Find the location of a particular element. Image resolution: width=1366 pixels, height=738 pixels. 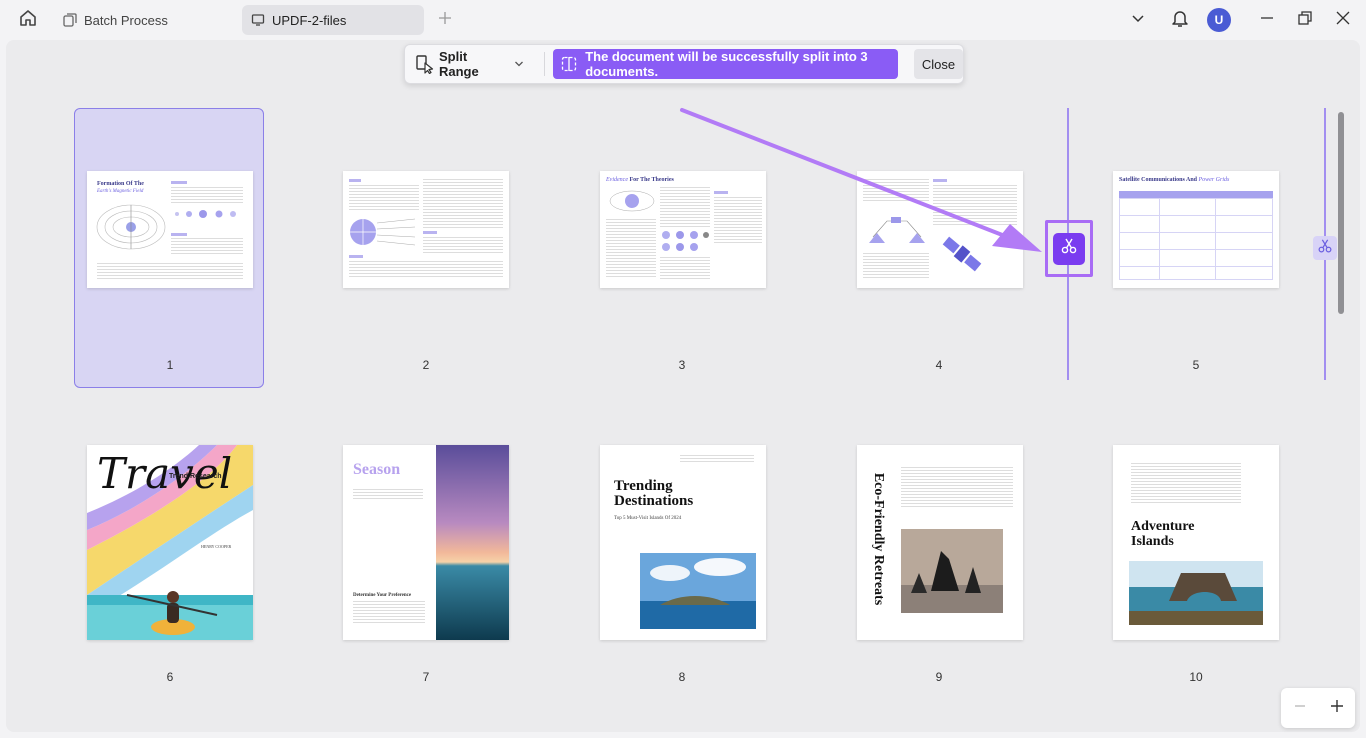

home-icon is located at coordinates (28, 20).